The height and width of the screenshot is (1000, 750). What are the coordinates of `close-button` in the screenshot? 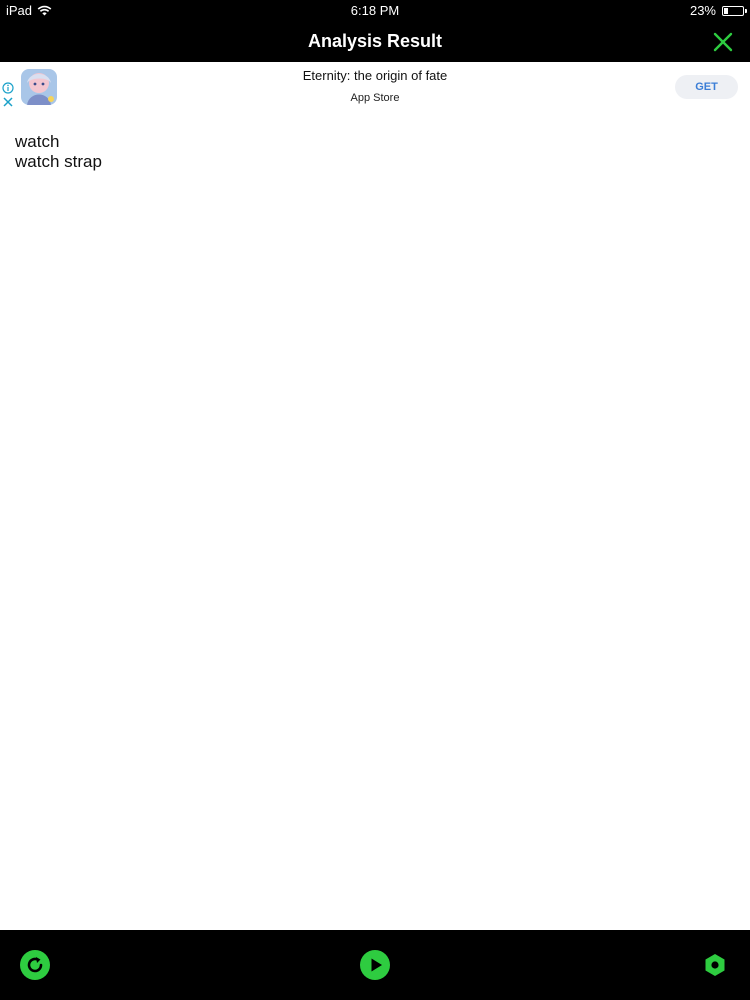 It's located at (723, 42).